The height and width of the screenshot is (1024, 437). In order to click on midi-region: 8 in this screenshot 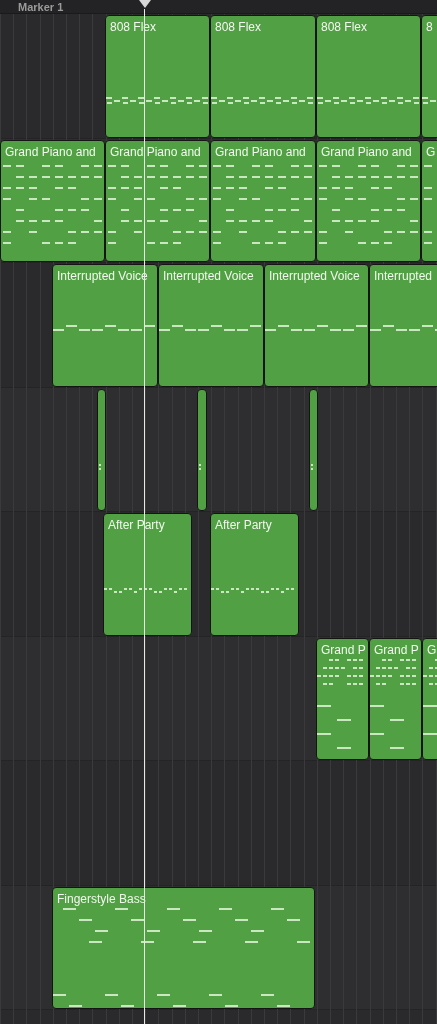, I will do `click(429, 76)`.